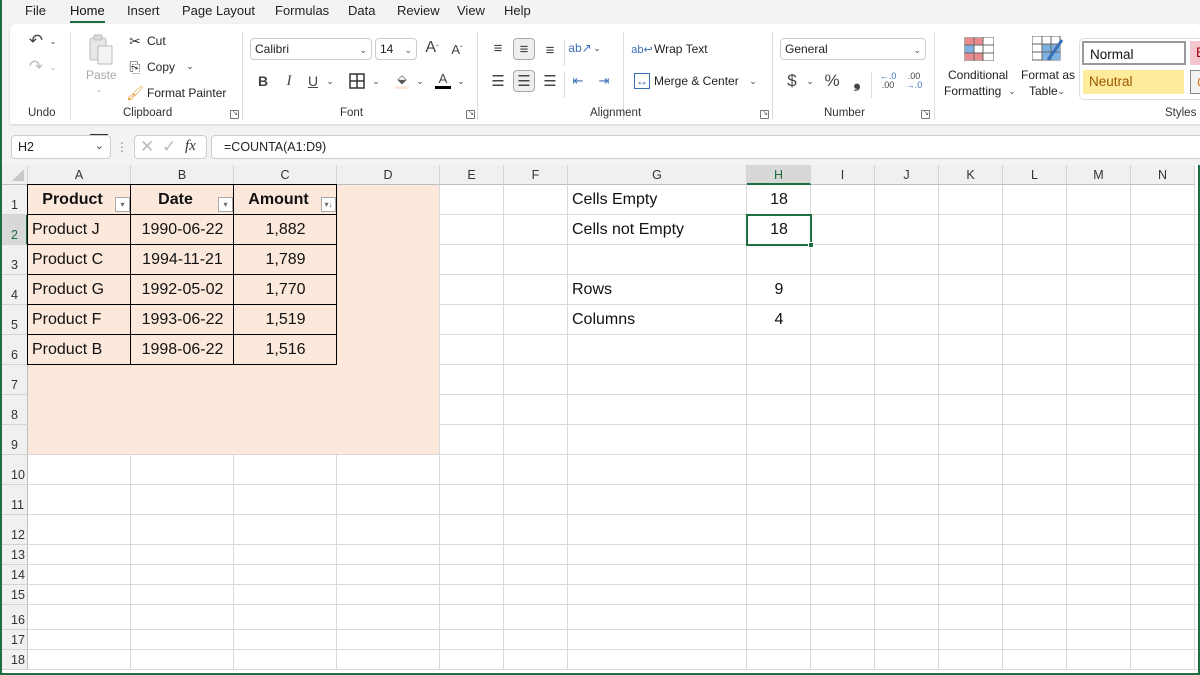  What do you see at coordinates (1048, 50) in the screenshot?
I see `format-as-table-icon` at bounding box center [1048, 50].